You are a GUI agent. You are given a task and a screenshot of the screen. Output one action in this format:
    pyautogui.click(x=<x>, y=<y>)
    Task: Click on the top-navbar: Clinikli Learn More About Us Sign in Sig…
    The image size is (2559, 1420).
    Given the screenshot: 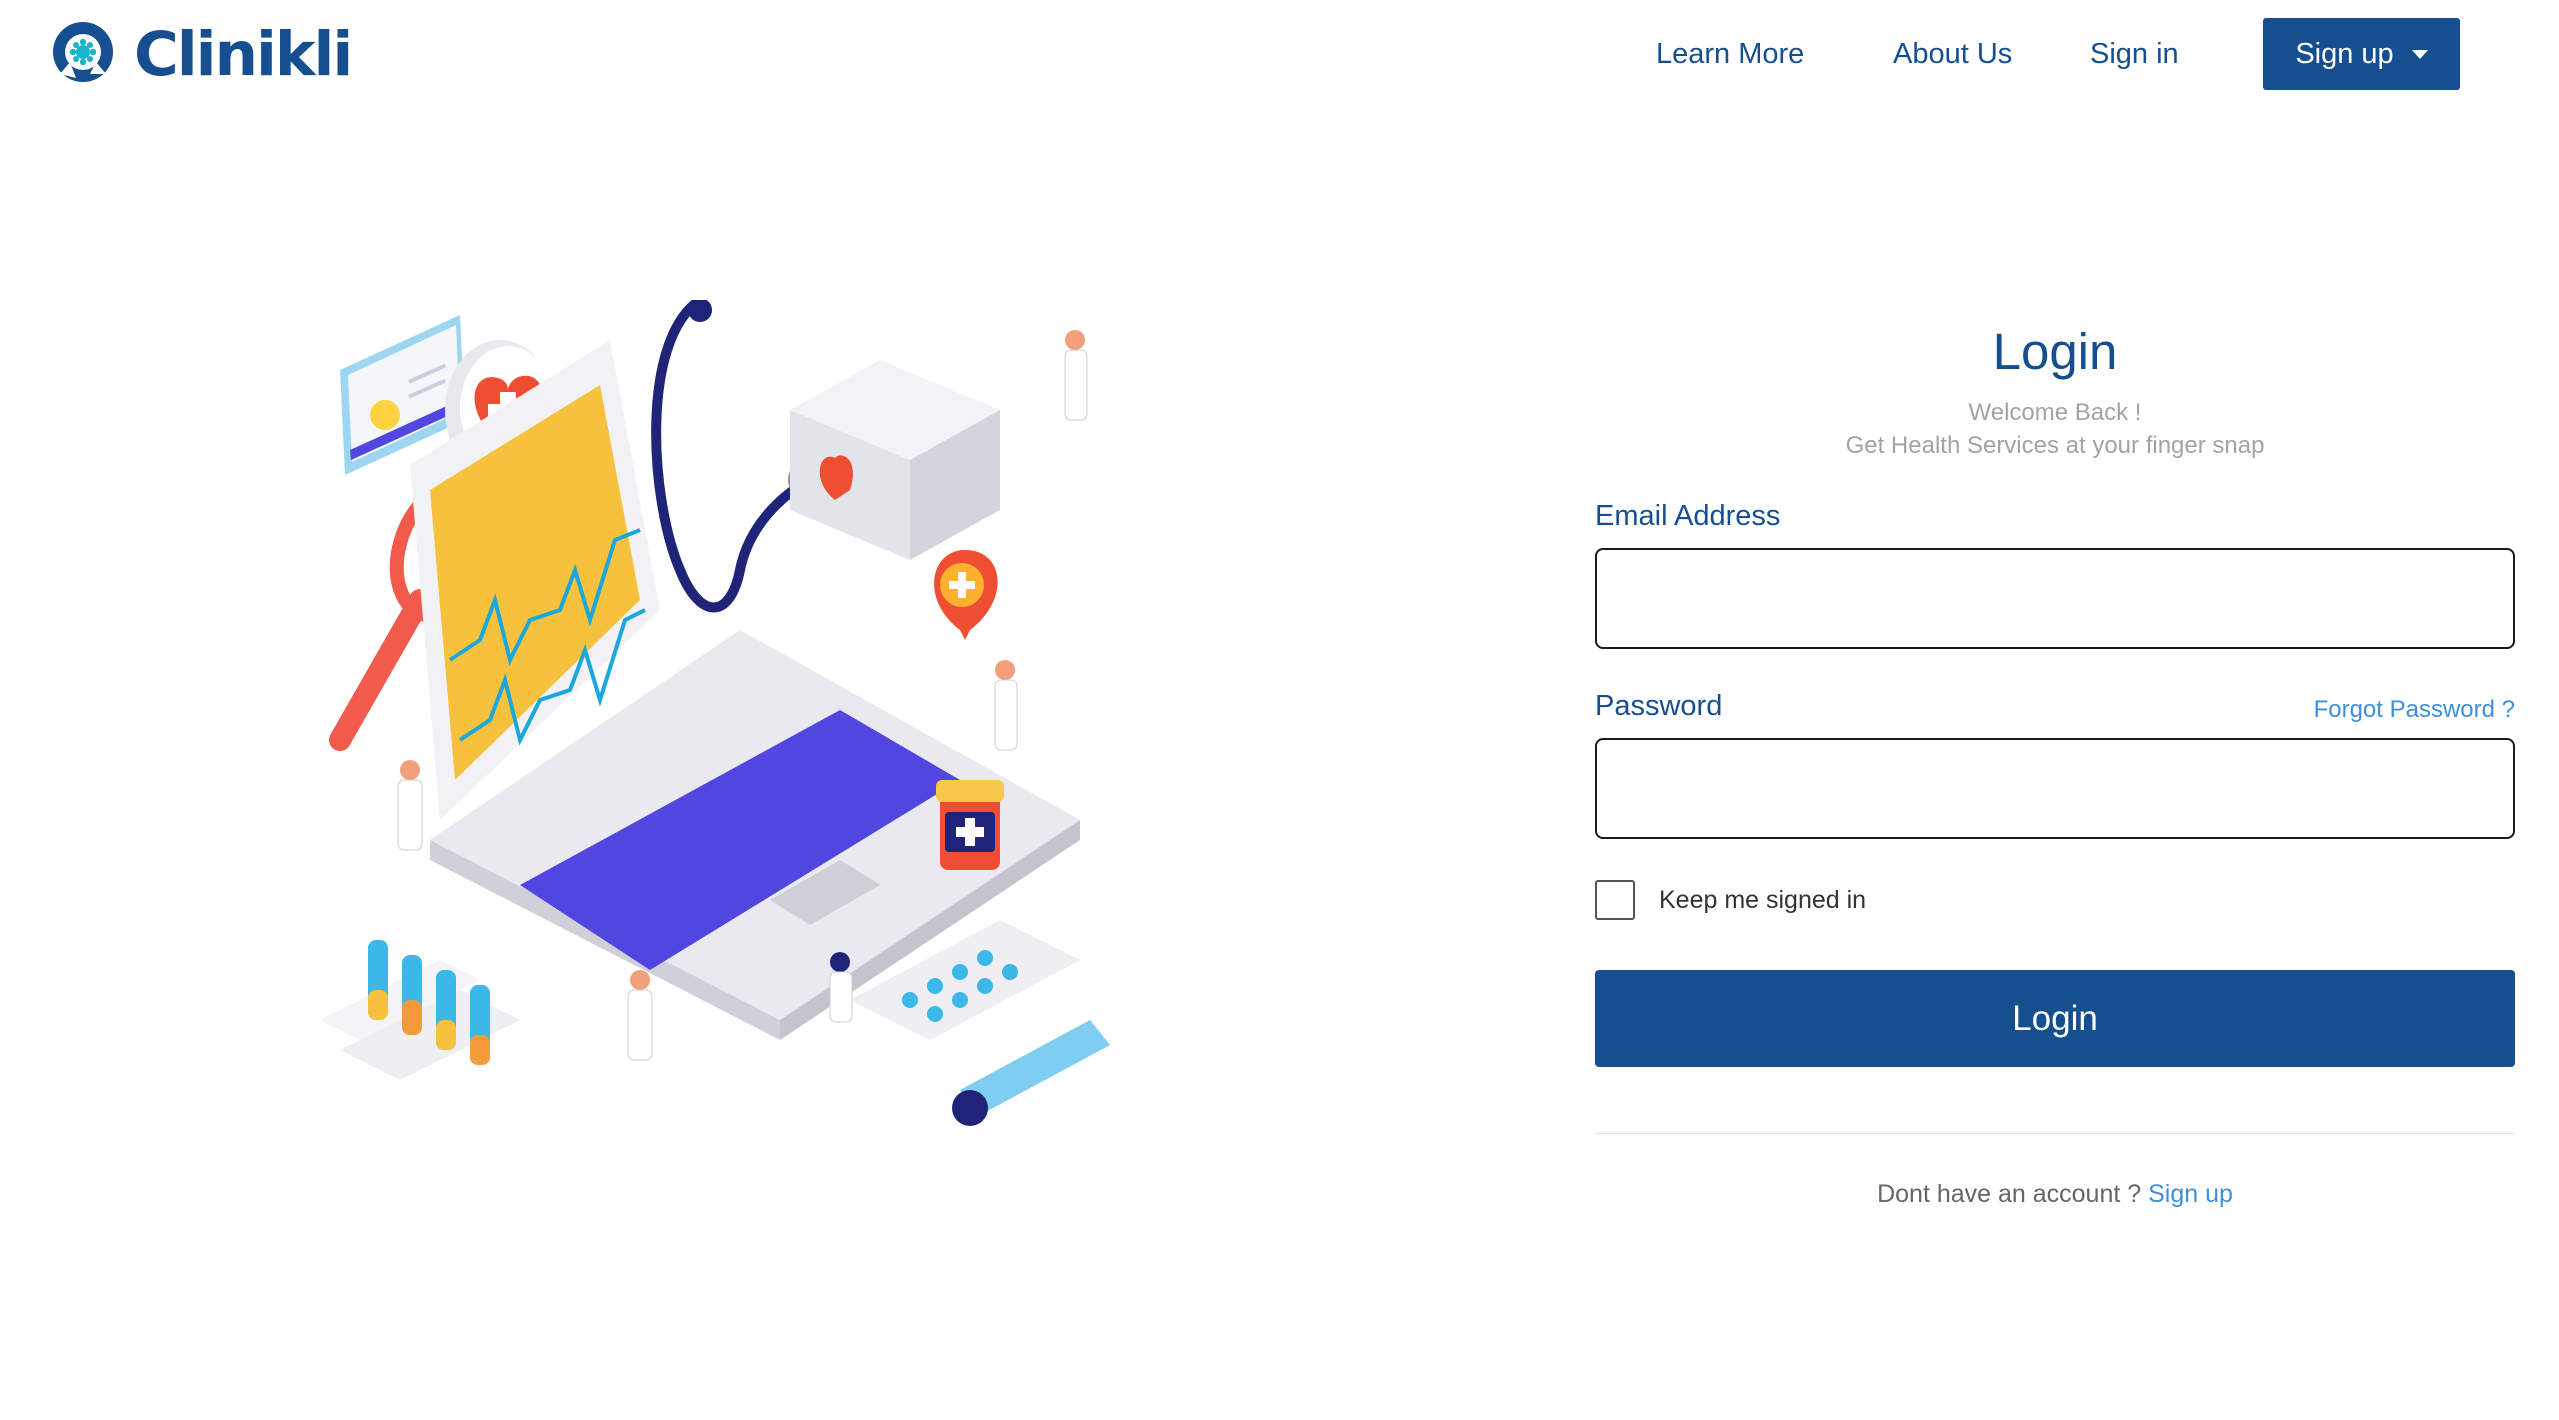 What is the action you would take?
    pyautogui.click(x=1279, y=56)
    